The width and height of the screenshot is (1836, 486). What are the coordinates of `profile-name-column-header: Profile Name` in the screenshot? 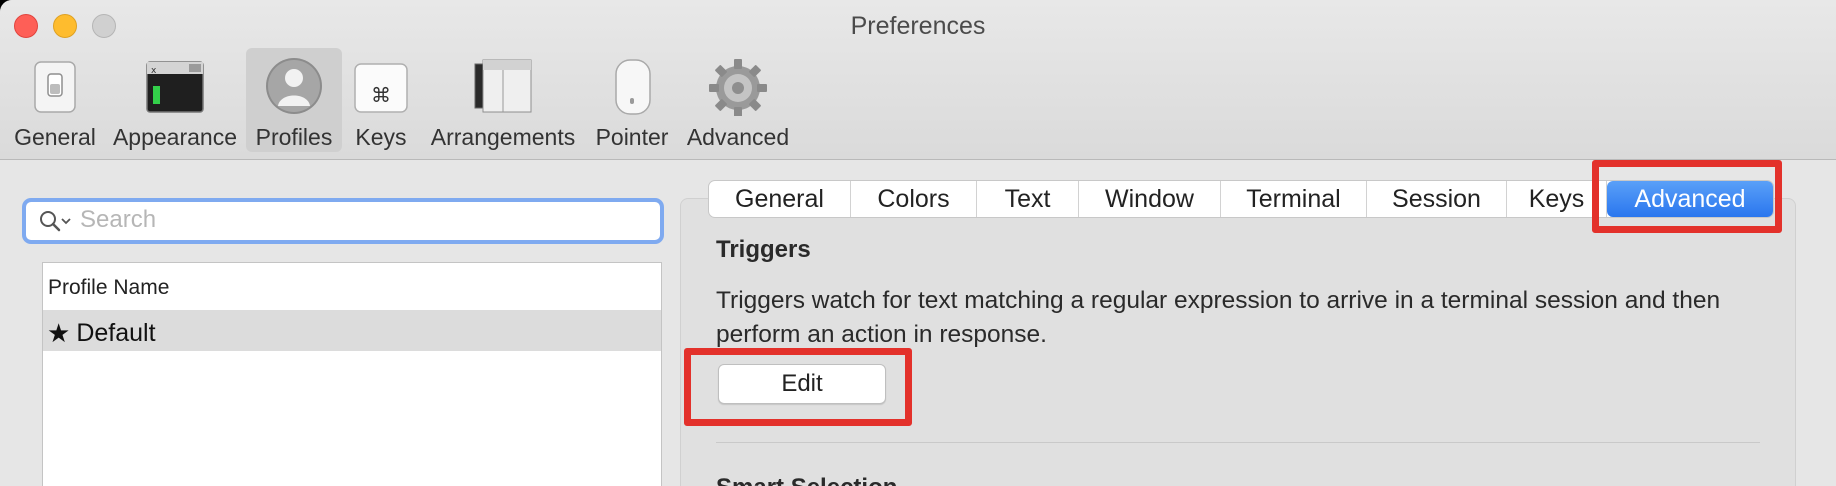 It's located at (352, 287).